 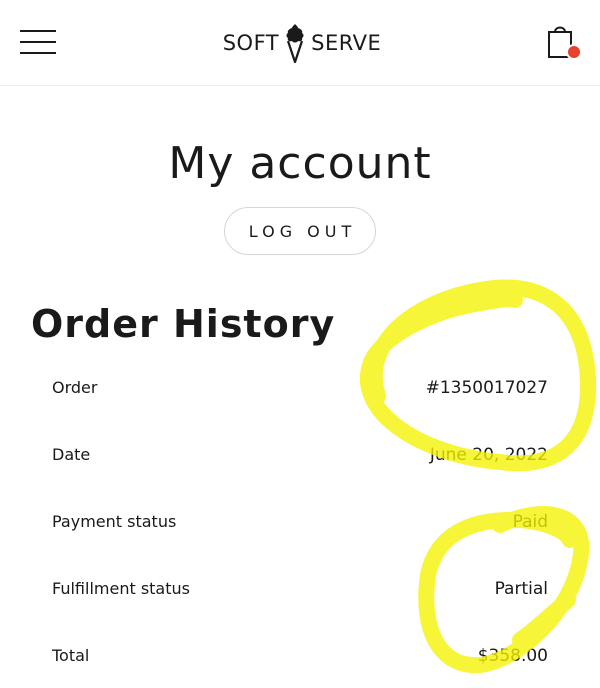 I want to click on order-number-label: Order, so click(x=75, y=387).